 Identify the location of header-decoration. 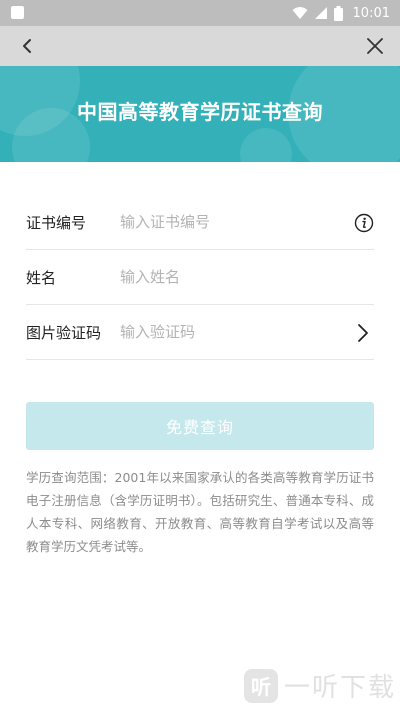
(266, 145).